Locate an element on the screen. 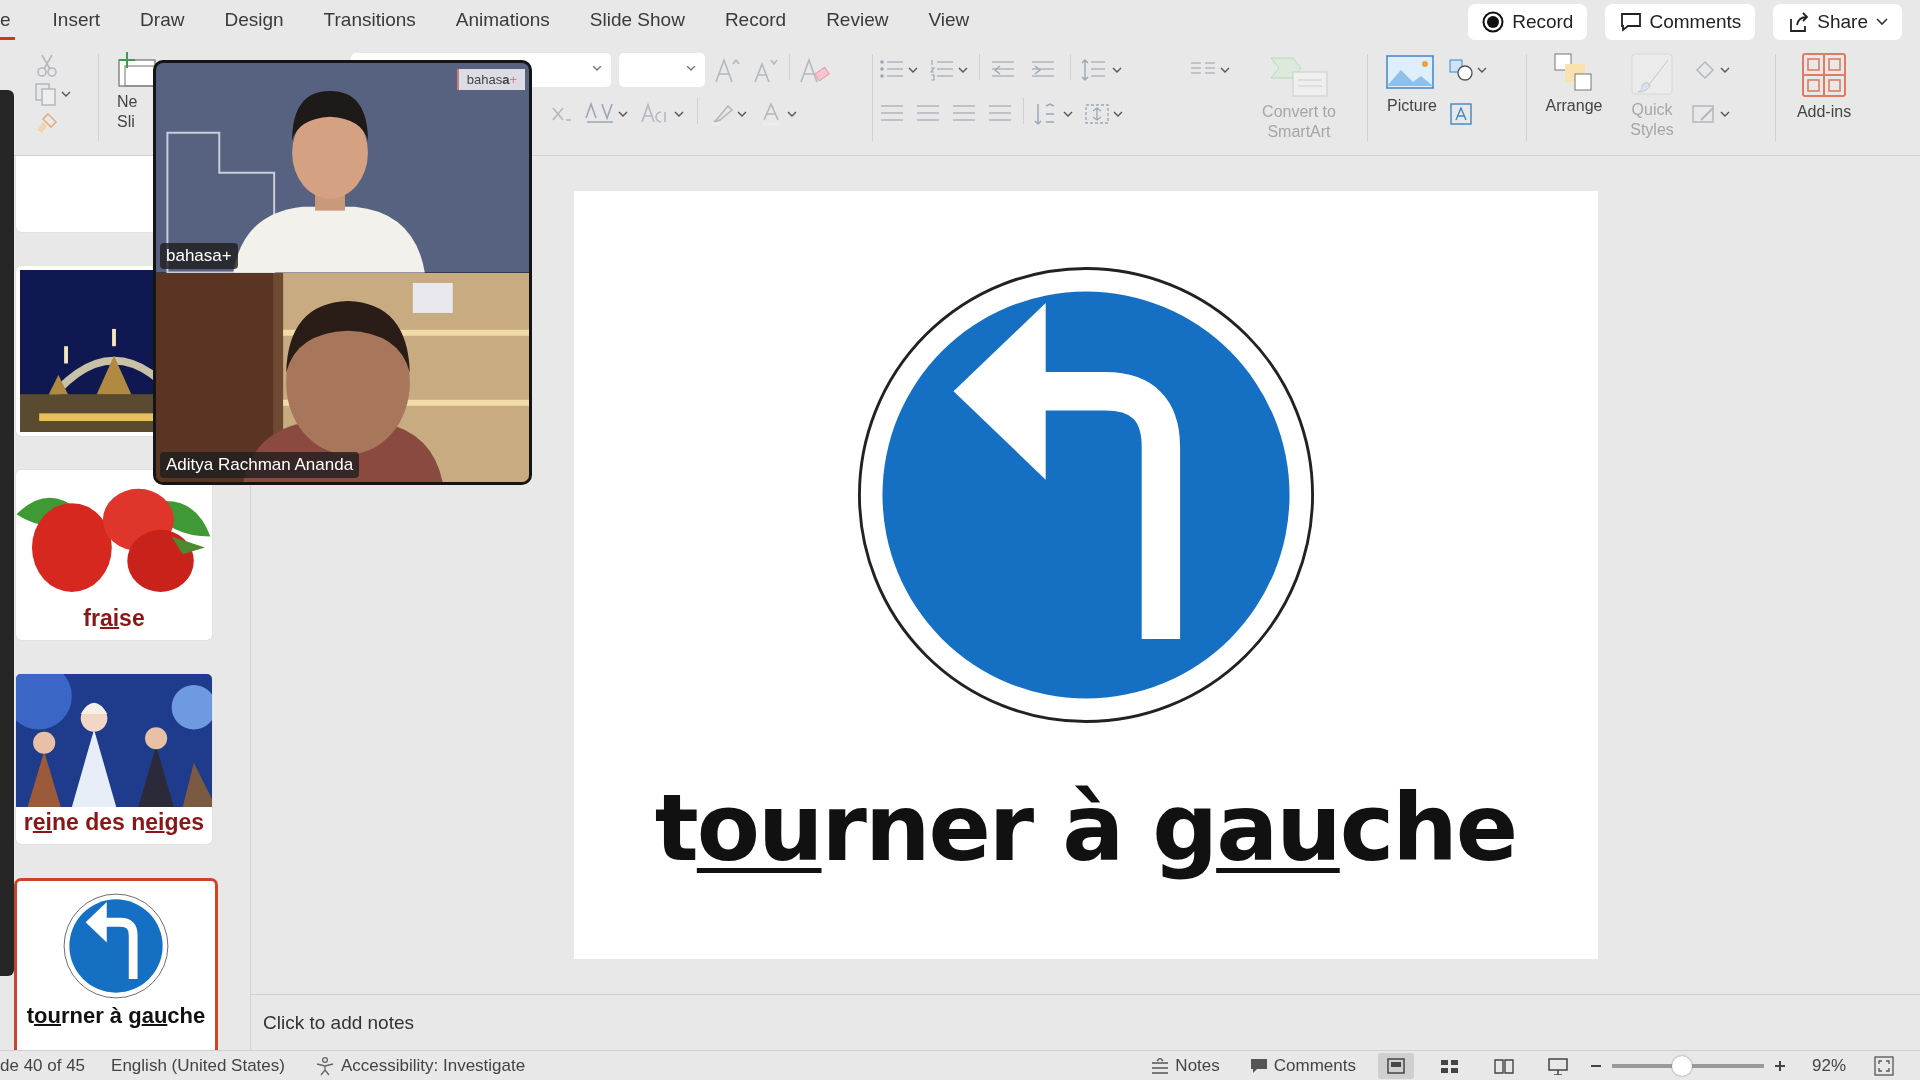 Image resolution: width=1920 pixels, height=1080 pixels. slide-caption: reine des neiges is located at coordinates (114, 822).